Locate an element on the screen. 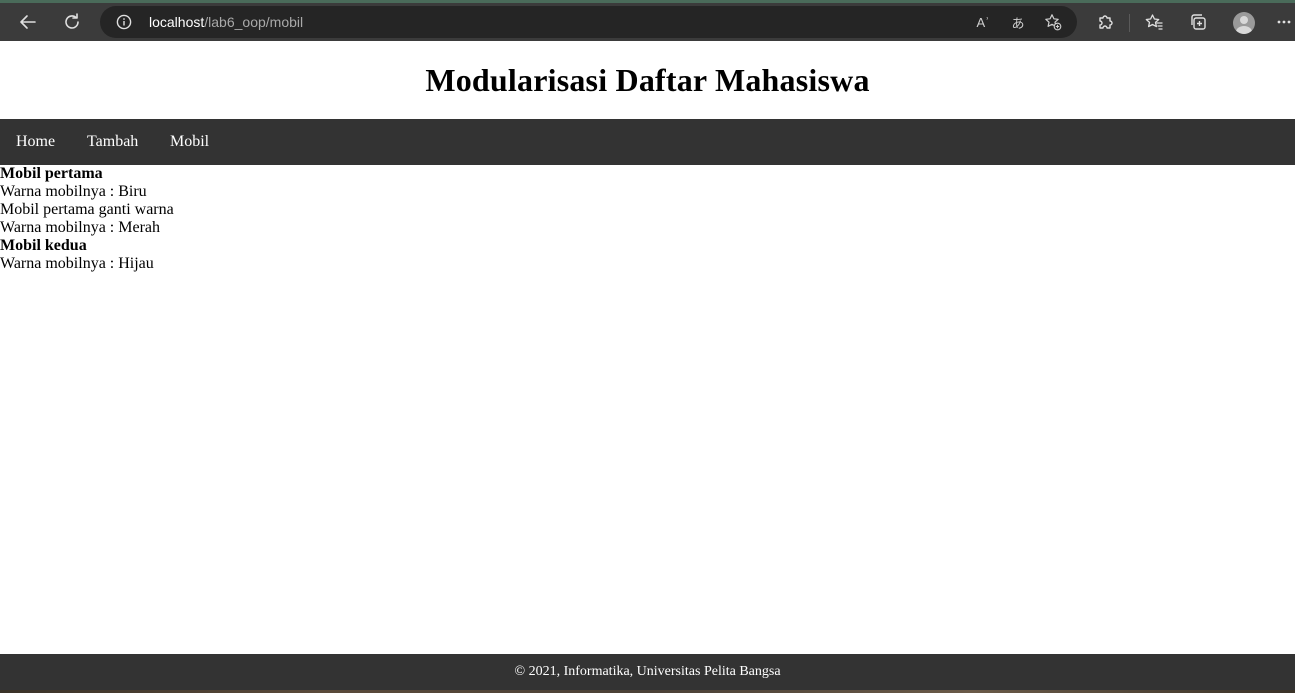  nav-home-link: Home is located at coordinates (35, 142).